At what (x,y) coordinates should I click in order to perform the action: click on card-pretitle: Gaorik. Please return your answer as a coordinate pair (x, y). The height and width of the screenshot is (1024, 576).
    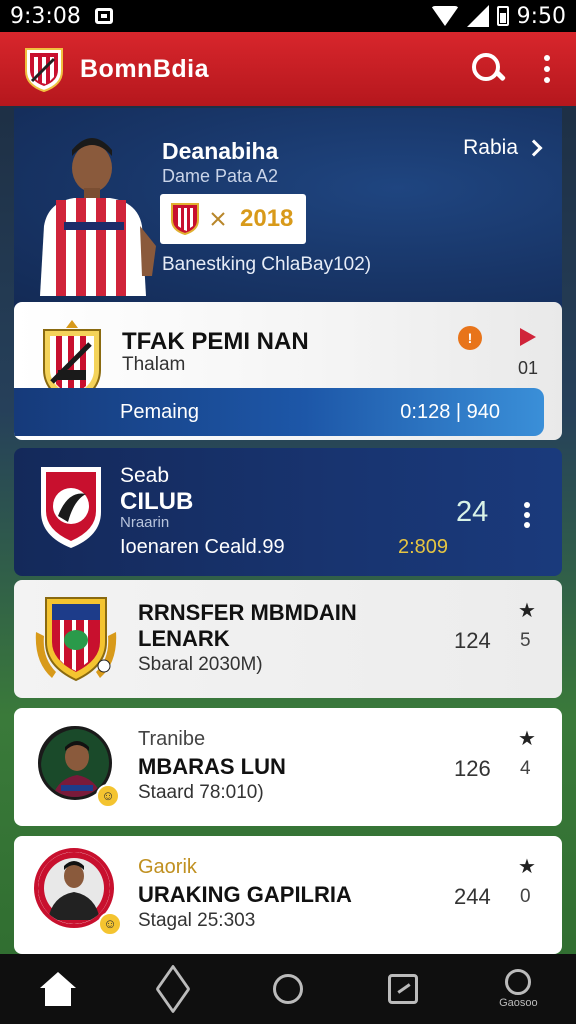
    Looking at the image, I should click on (167, 867).